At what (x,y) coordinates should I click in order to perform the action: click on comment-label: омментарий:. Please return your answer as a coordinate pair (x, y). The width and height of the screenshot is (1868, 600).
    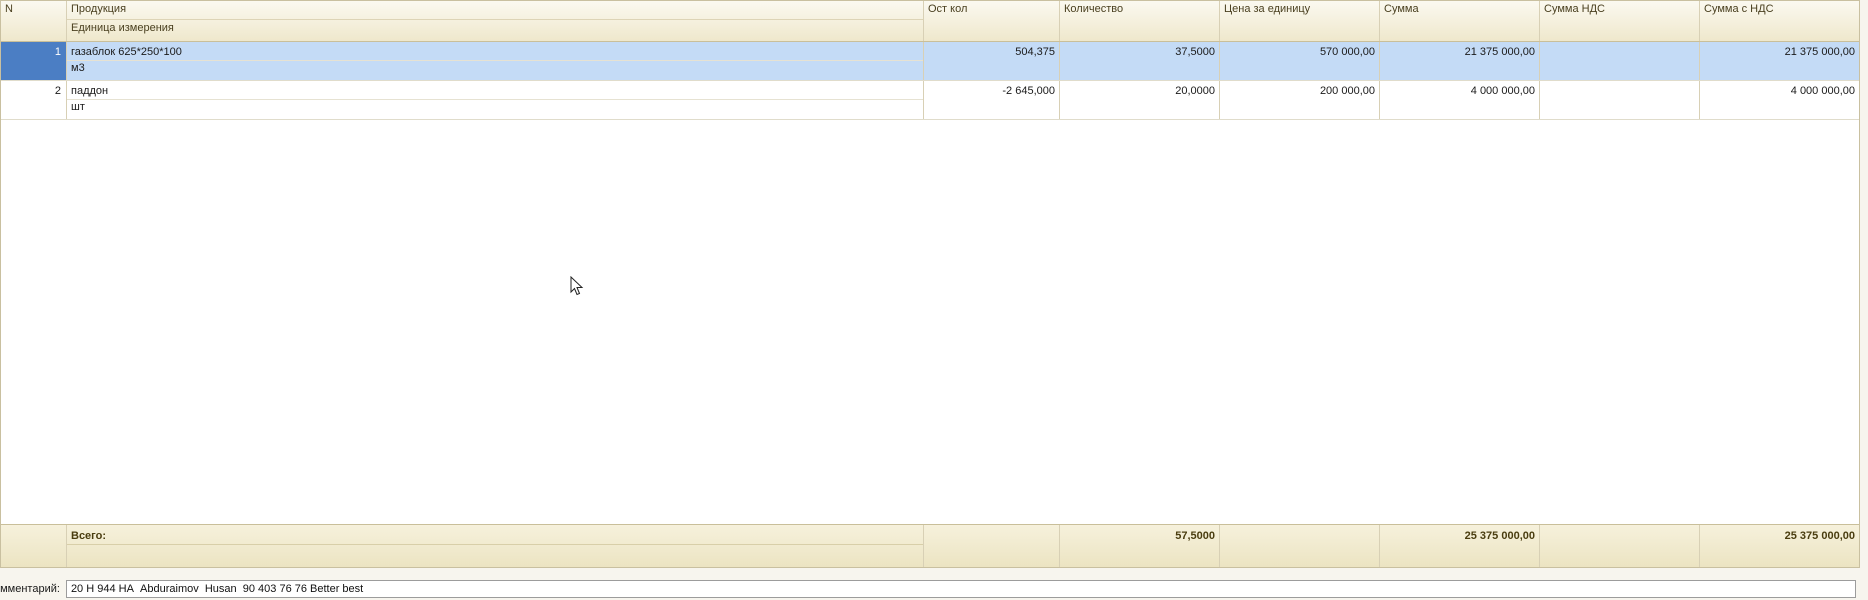
    Looking at the image, I should click on (30, 589).